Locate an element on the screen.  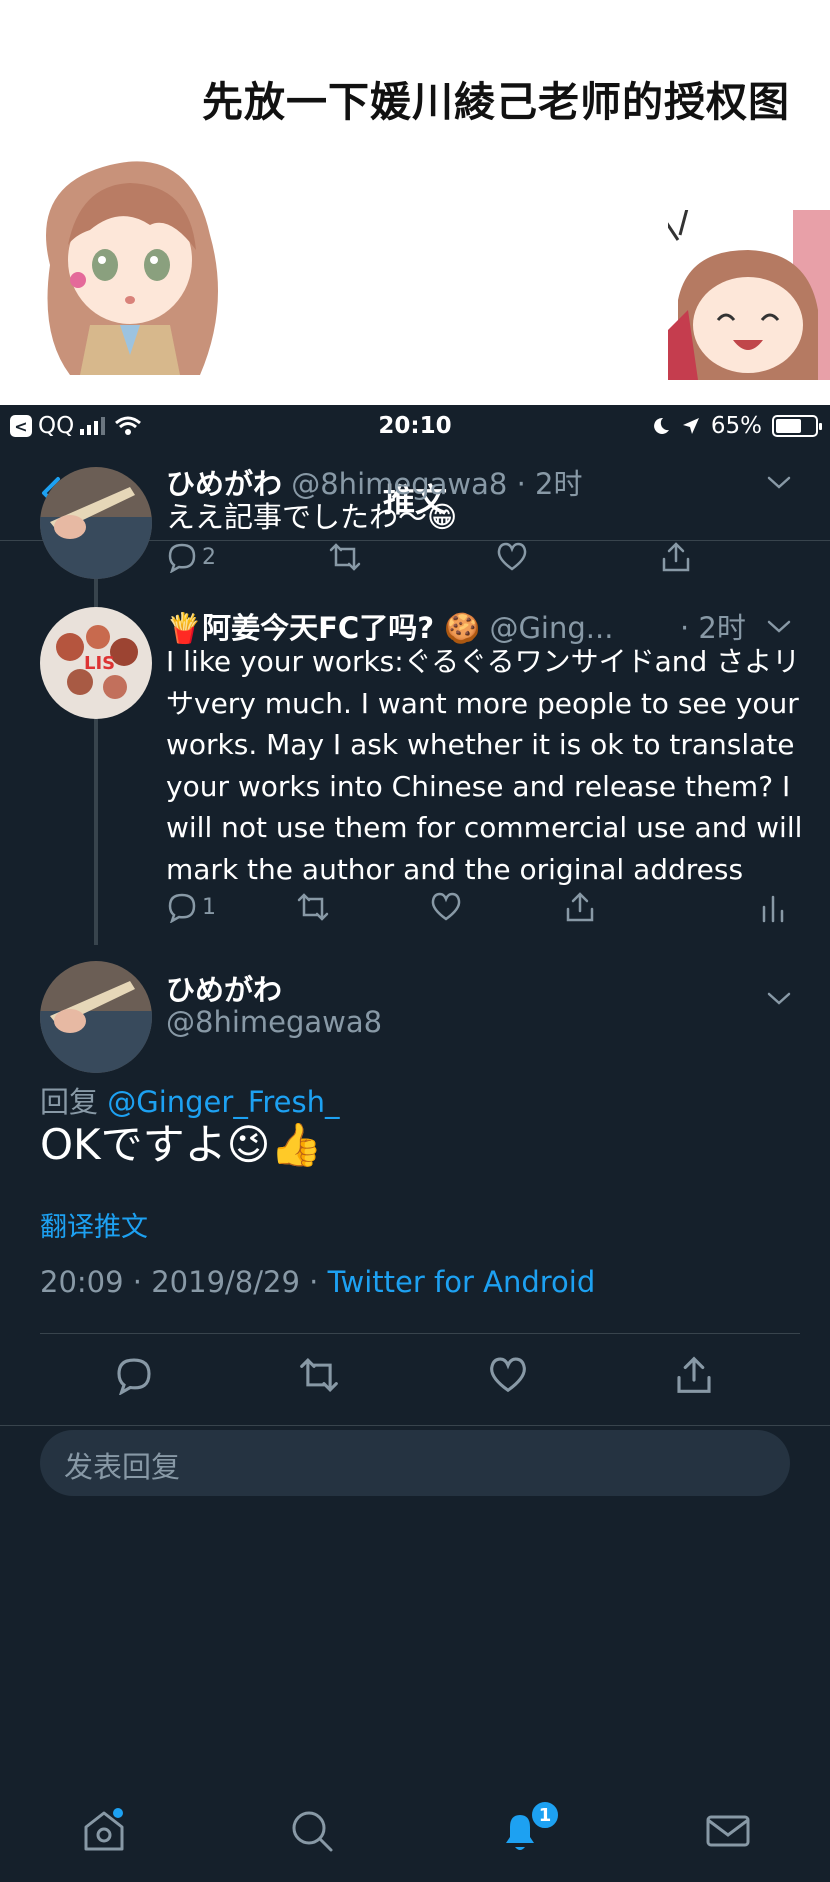
reply-to-link: @Ginger_Fresh_ is located at coordinates (223, 1102).